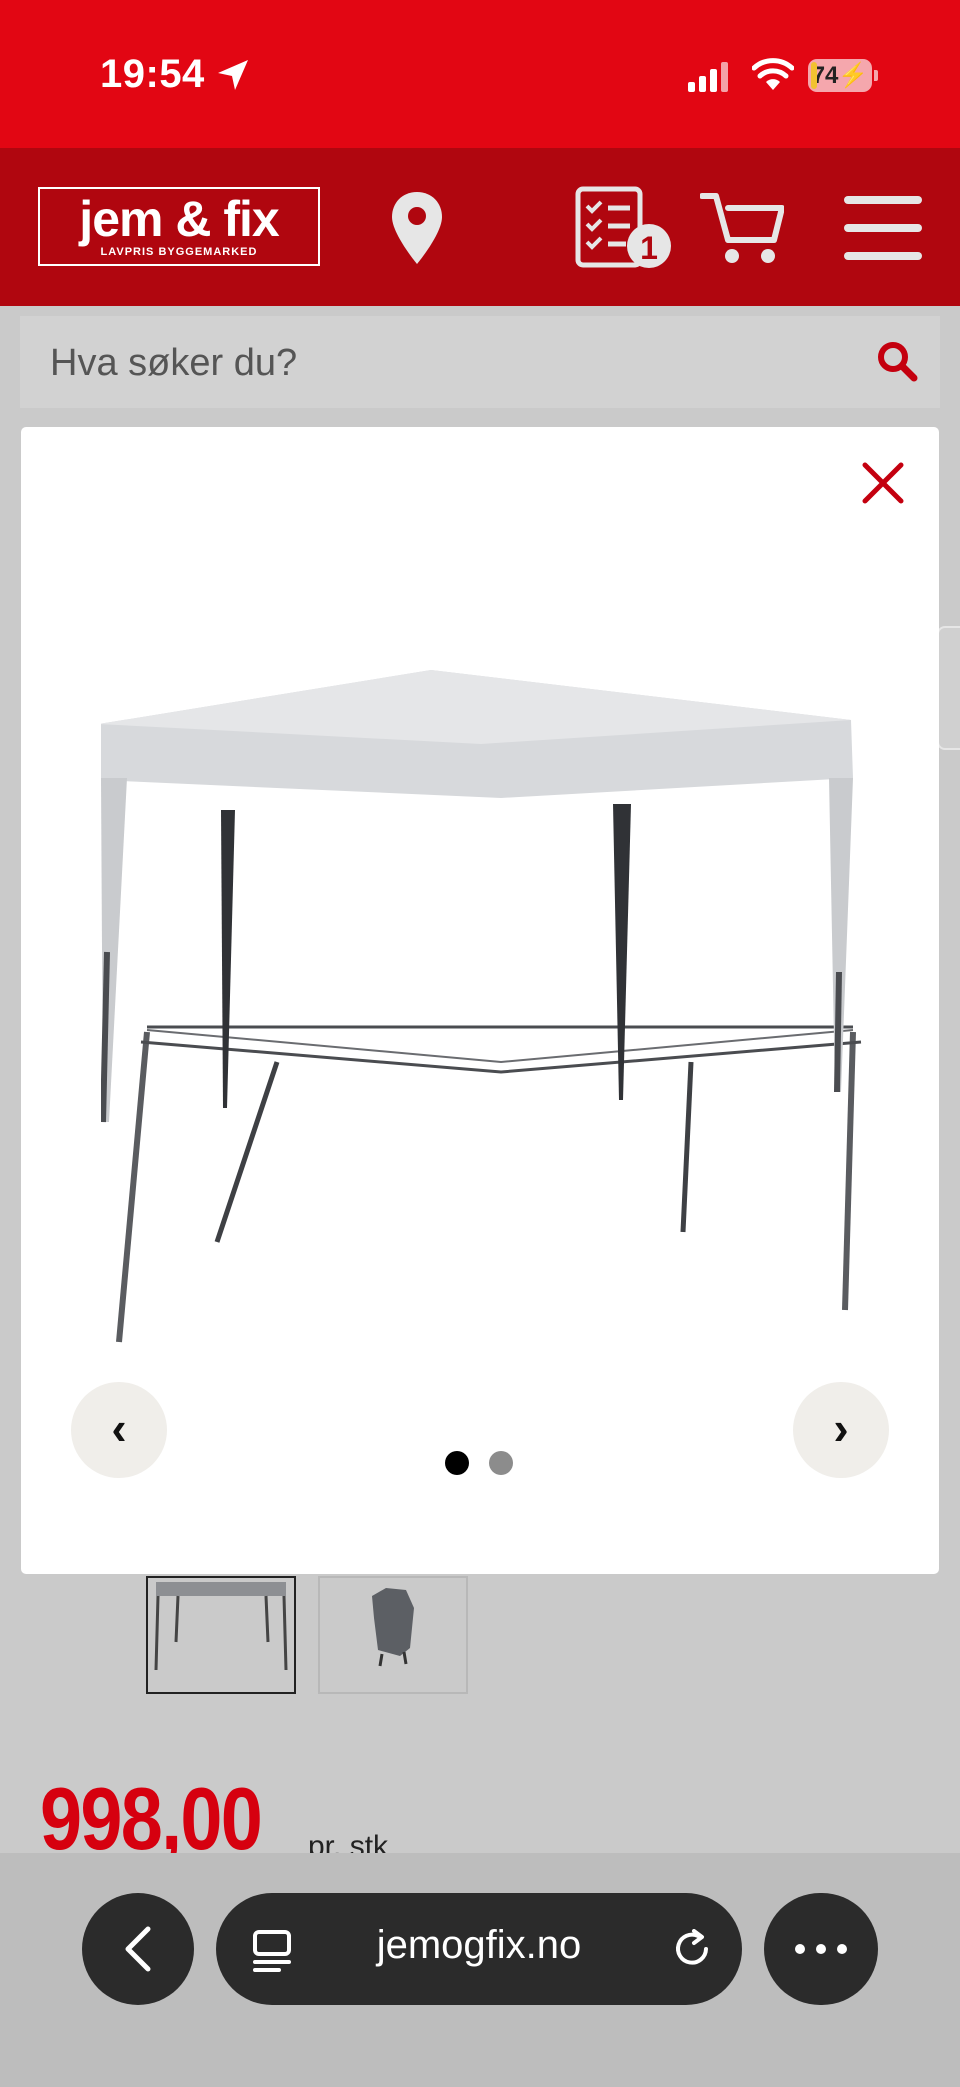  I want to click on more-dots-icon, so click(821, 1949).